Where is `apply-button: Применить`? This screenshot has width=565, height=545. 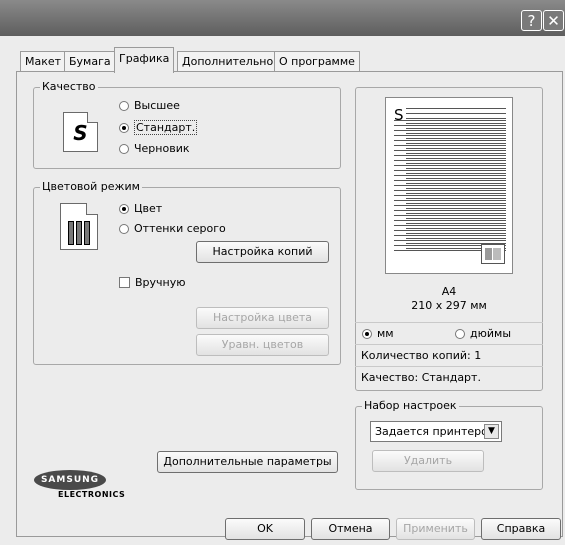
apply-button: Применить is located at coordinates (435, 529).